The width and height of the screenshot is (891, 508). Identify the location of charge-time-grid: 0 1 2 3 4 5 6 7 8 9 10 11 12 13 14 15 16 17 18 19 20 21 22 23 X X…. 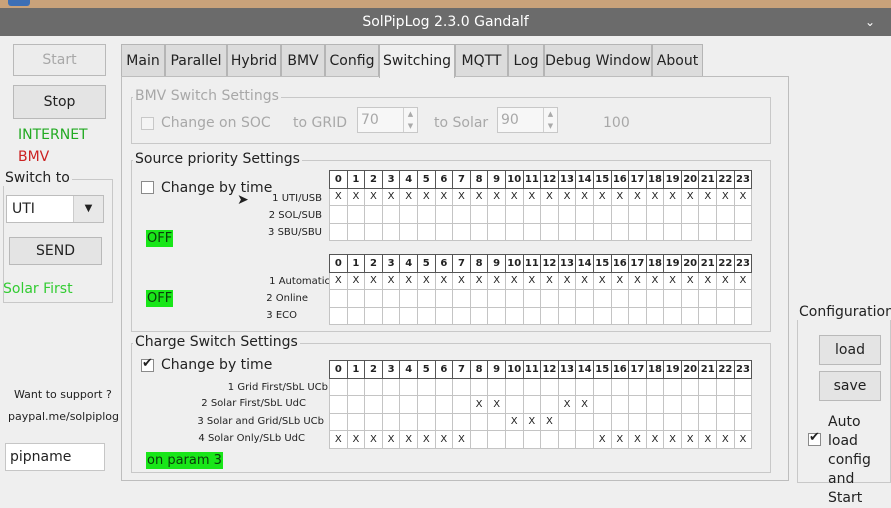
(541, 404).